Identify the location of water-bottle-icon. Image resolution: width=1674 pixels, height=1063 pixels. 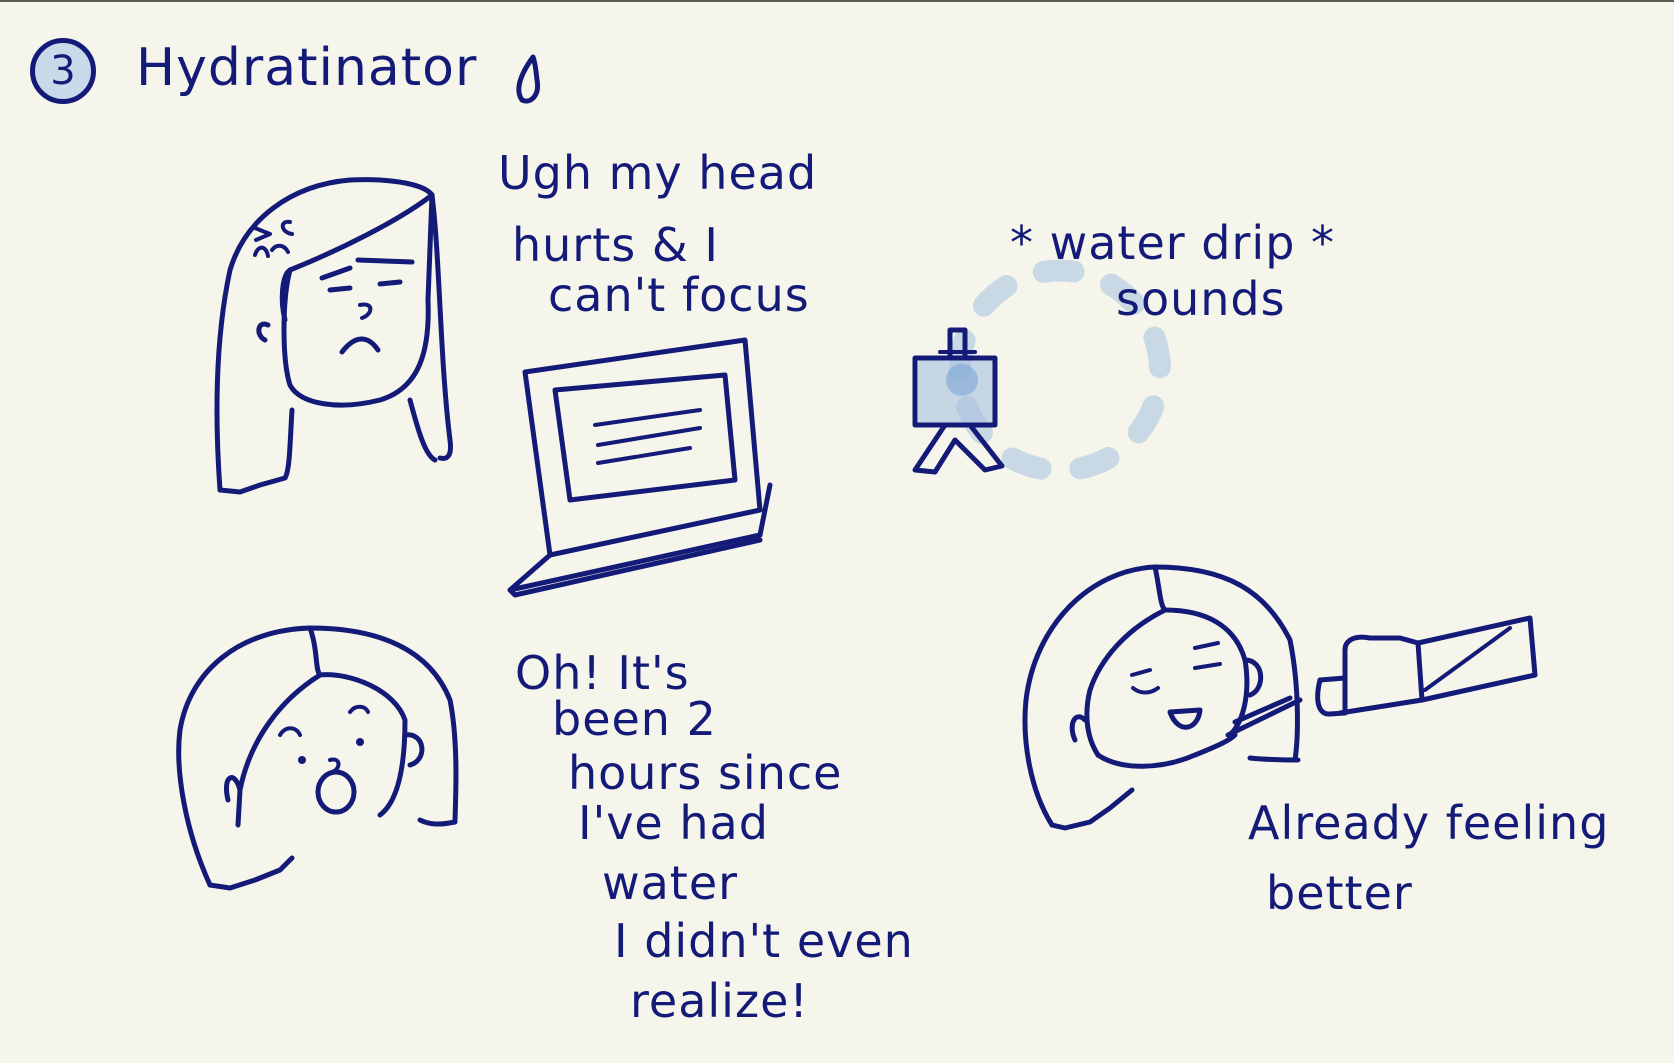
(1381, 676).